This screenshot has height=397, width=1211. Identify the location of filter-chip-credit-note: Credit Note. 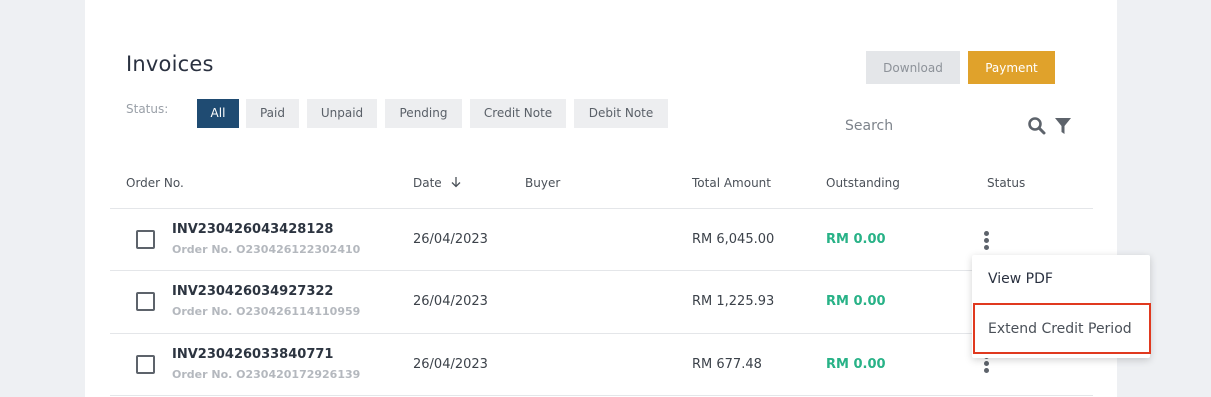
(518, 113).